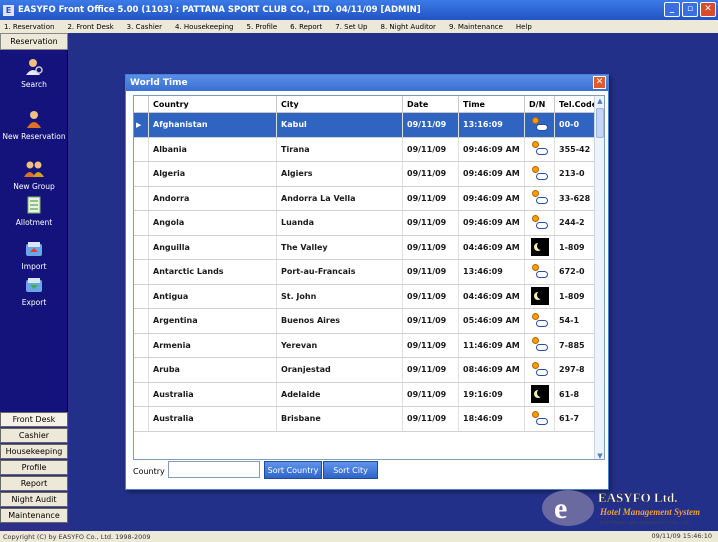 The height and width of the screenshot is (542, 718). Describe the element at coordinates (690, 9) in the screenshot. I see `maximize-button: ▫` at that location.